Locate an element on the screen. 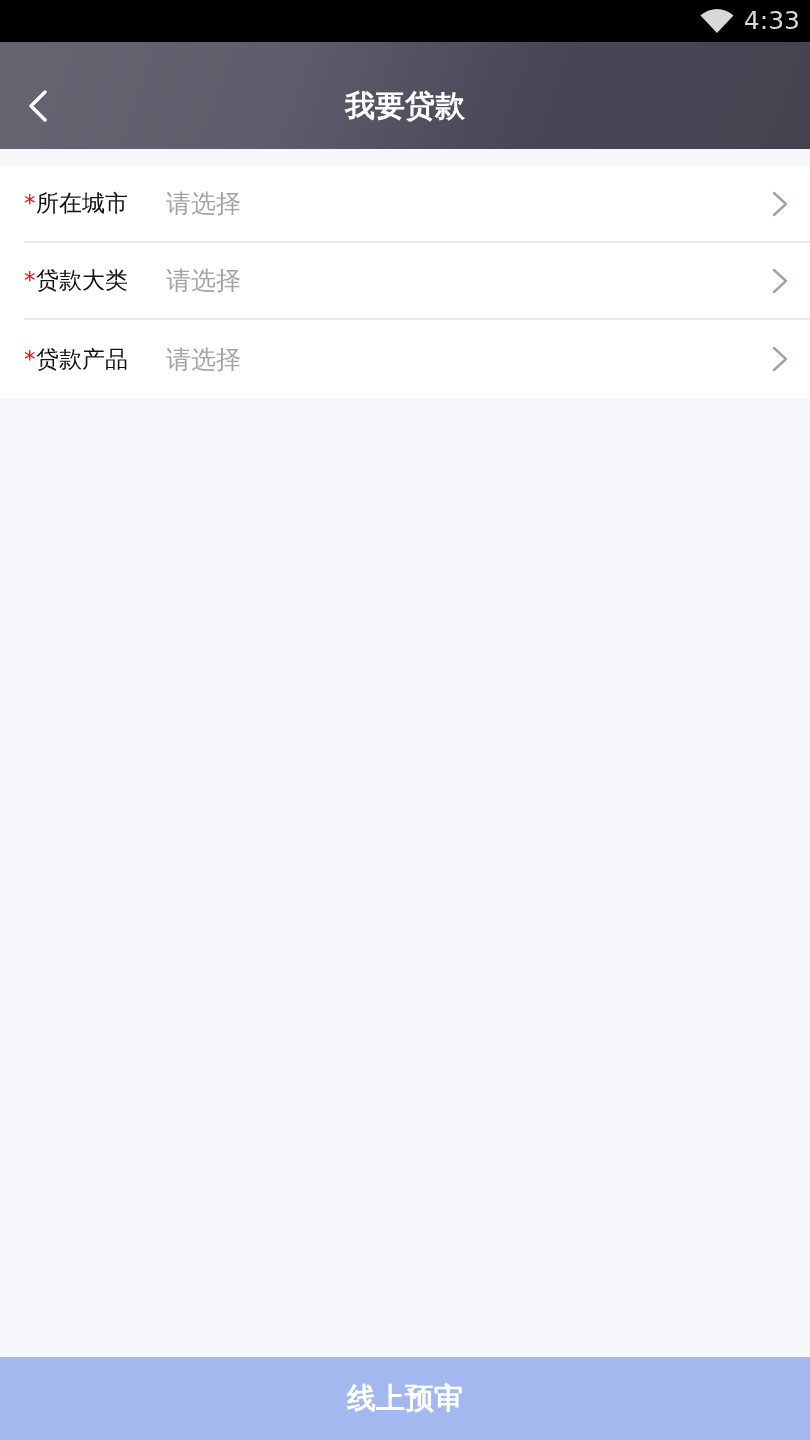 The height and width of the screenshot is (1440, 810). wifi-icon is located at coordinates (716, 21).